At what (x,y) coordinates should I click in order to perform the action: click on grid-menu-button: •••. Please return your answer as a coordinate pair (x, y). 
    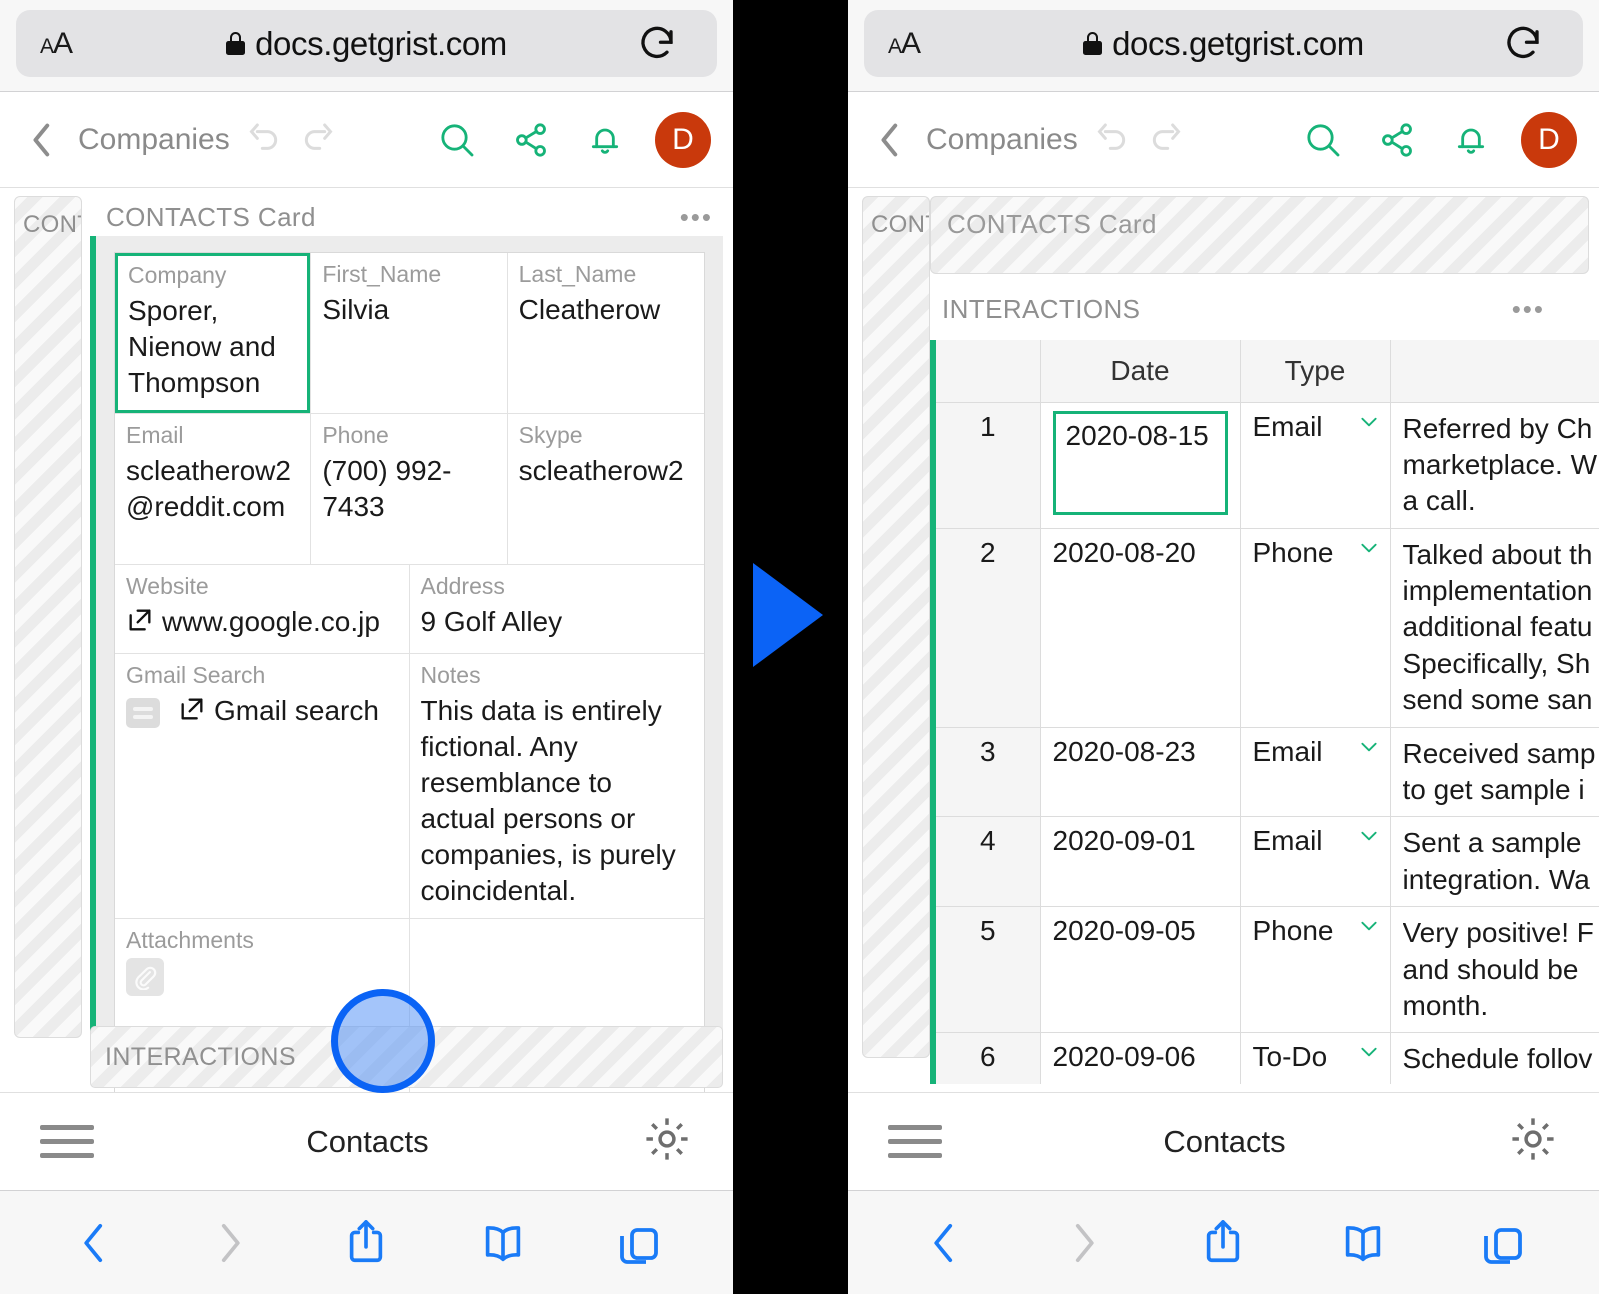
    Looking at the image, I should click on (1528, 309).